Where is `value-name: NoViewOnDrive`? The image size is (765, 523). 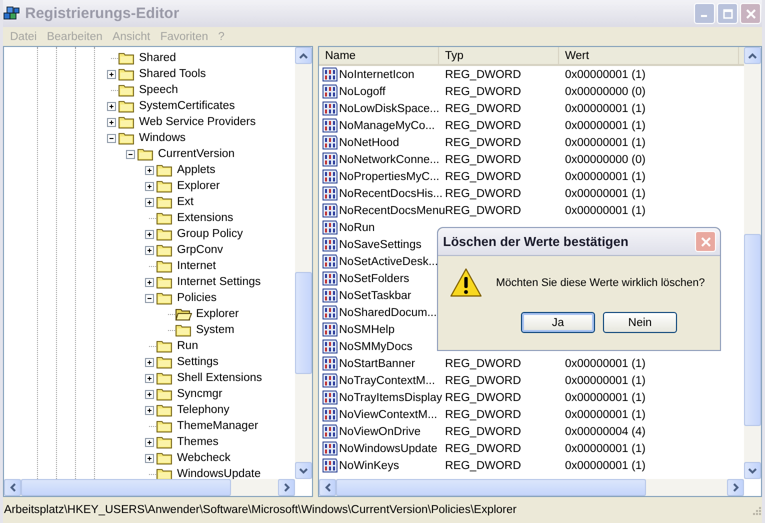
value-name: NoViewOnDrive is located at coordinates (380, 432).